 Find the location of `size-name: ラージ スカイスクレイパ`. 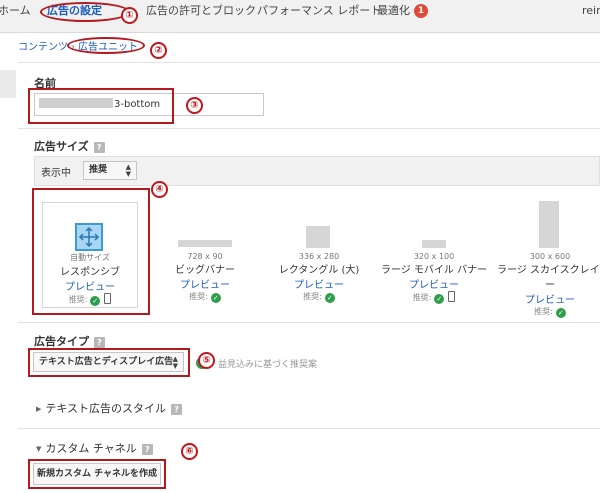

size-name: ラージ スカイスクレイパ is located at coordinates (548, 270).